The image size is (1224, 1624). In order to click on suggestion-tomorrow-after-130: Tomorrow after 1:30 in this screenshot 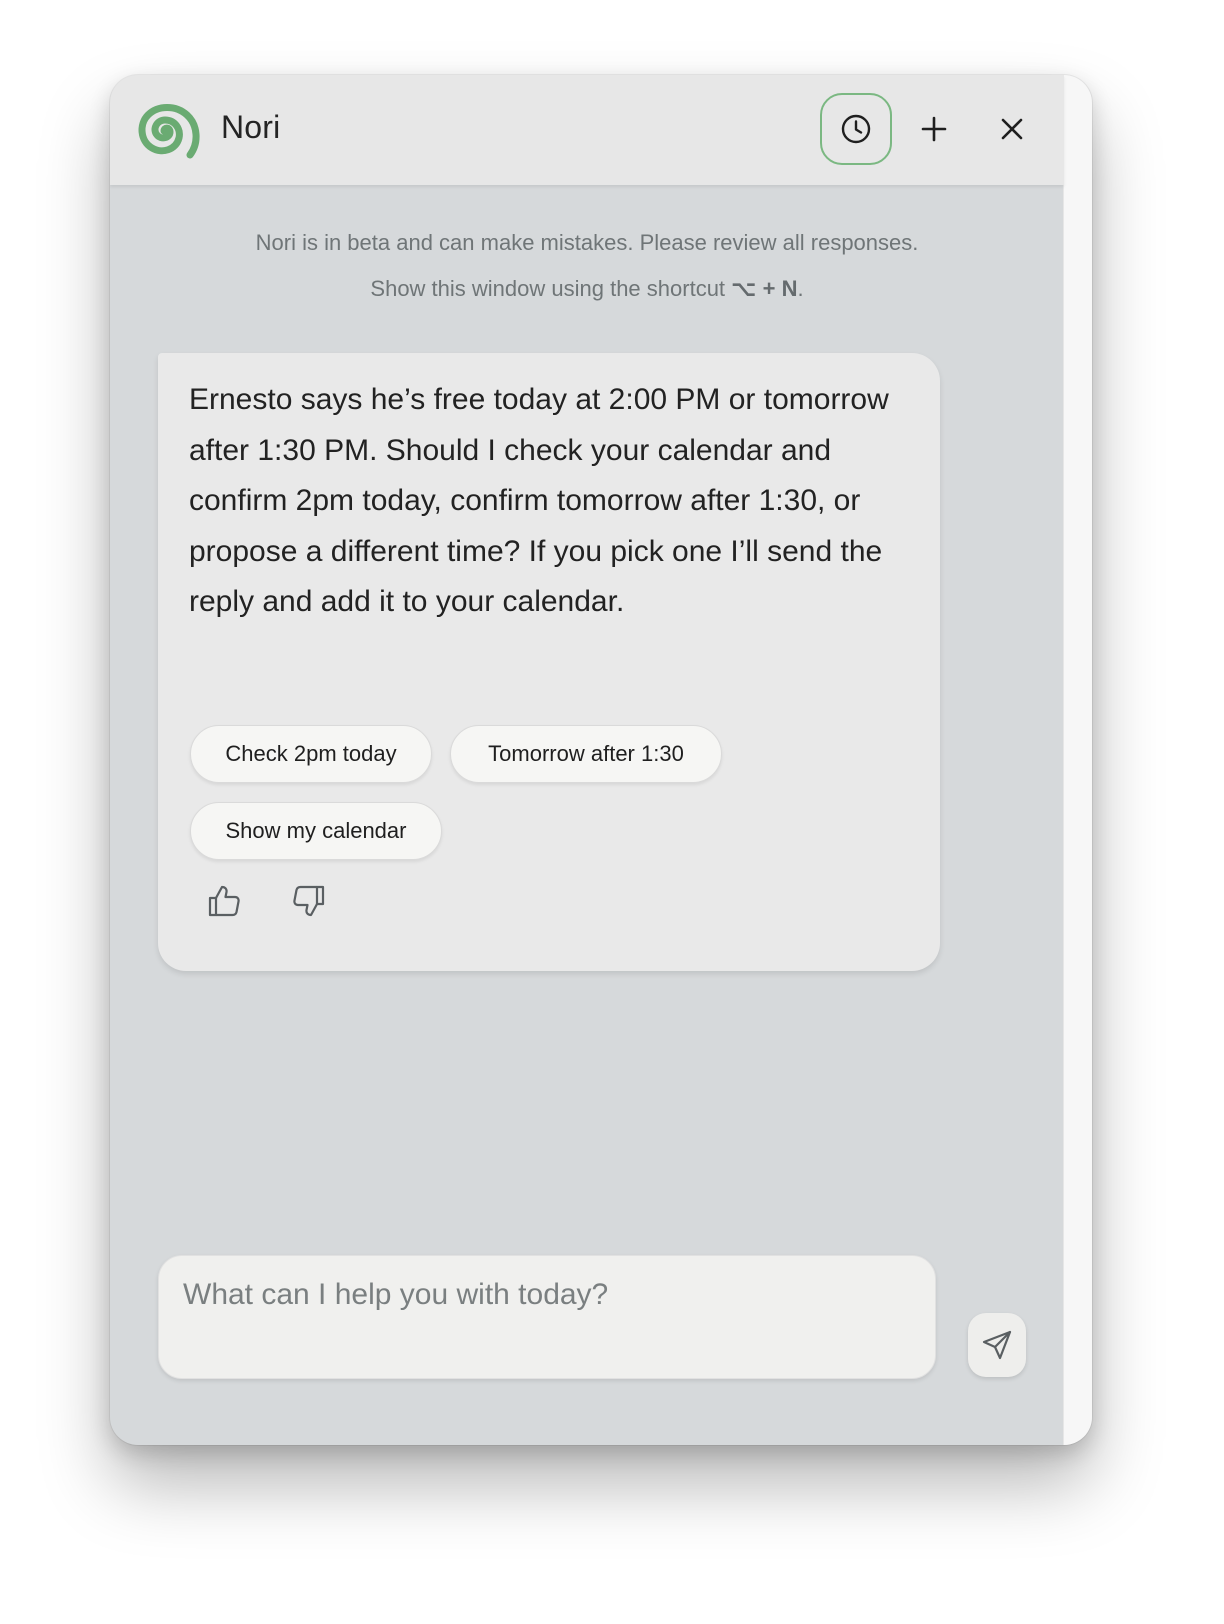, I will do `click(586, 754)`.